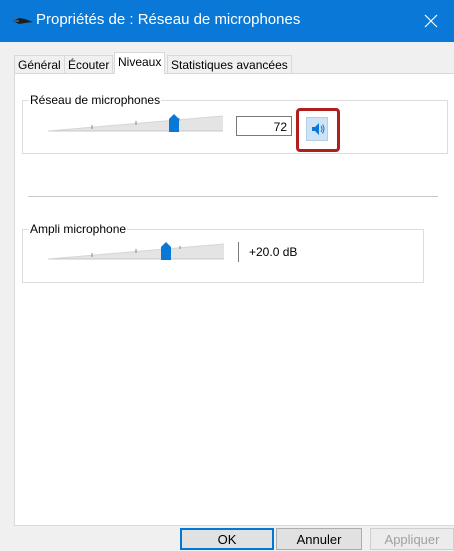 The width and height of the screenshot is (454, 551). I want to click on tab-niveaux: Niveaux, so click(140, 63).